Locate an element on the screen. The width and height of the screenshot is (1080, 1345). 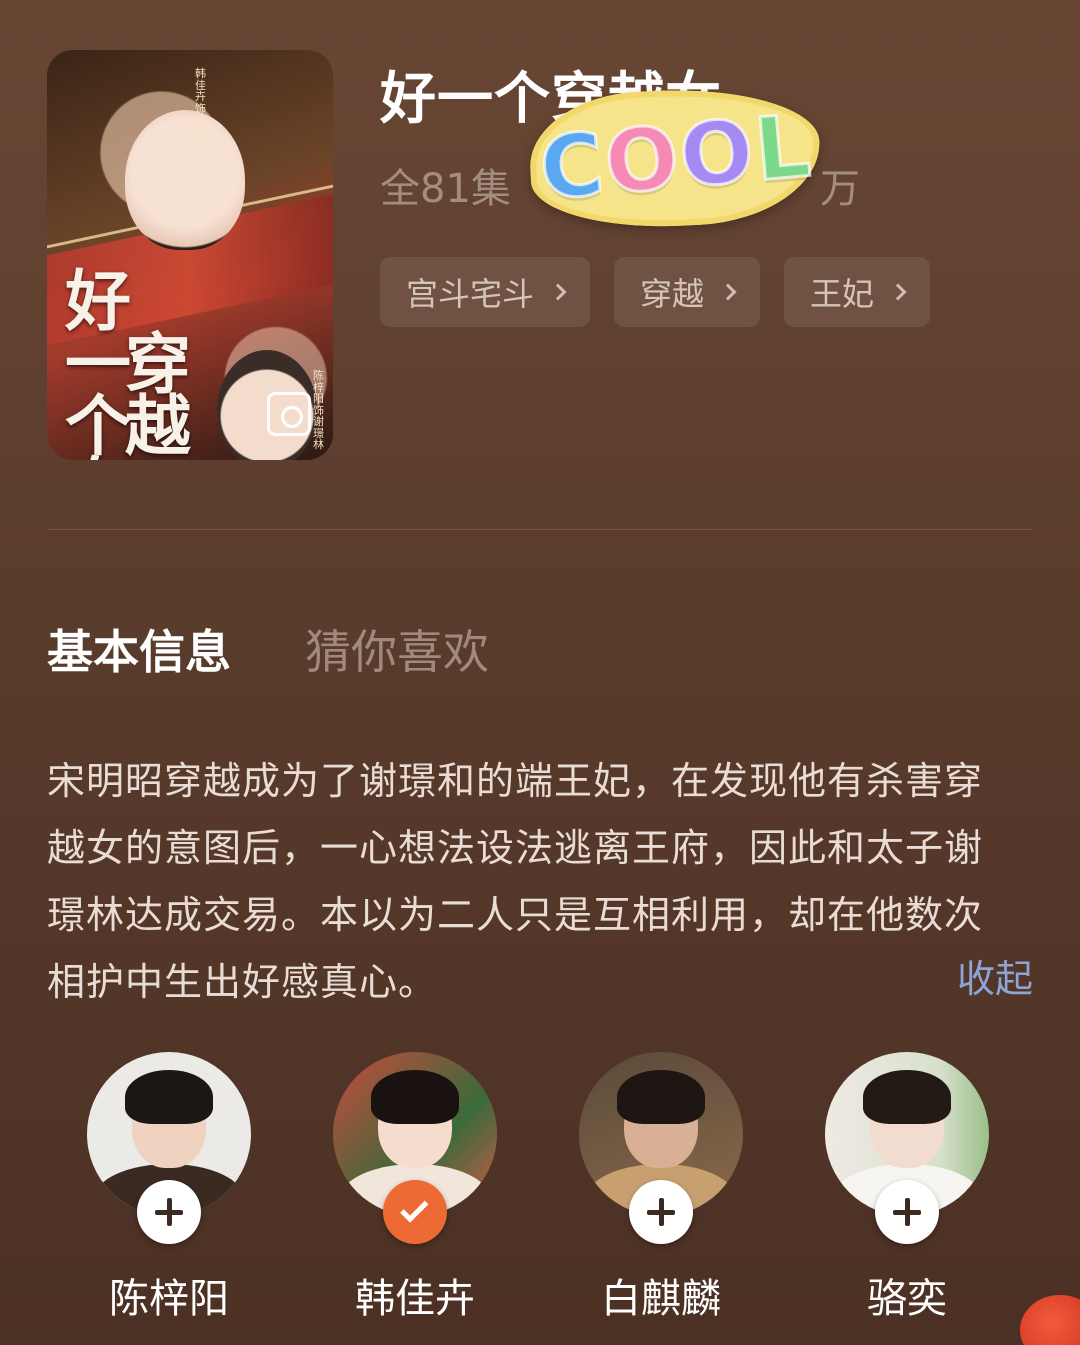
meta-tail: 万 is located at coordinates (840, 189).